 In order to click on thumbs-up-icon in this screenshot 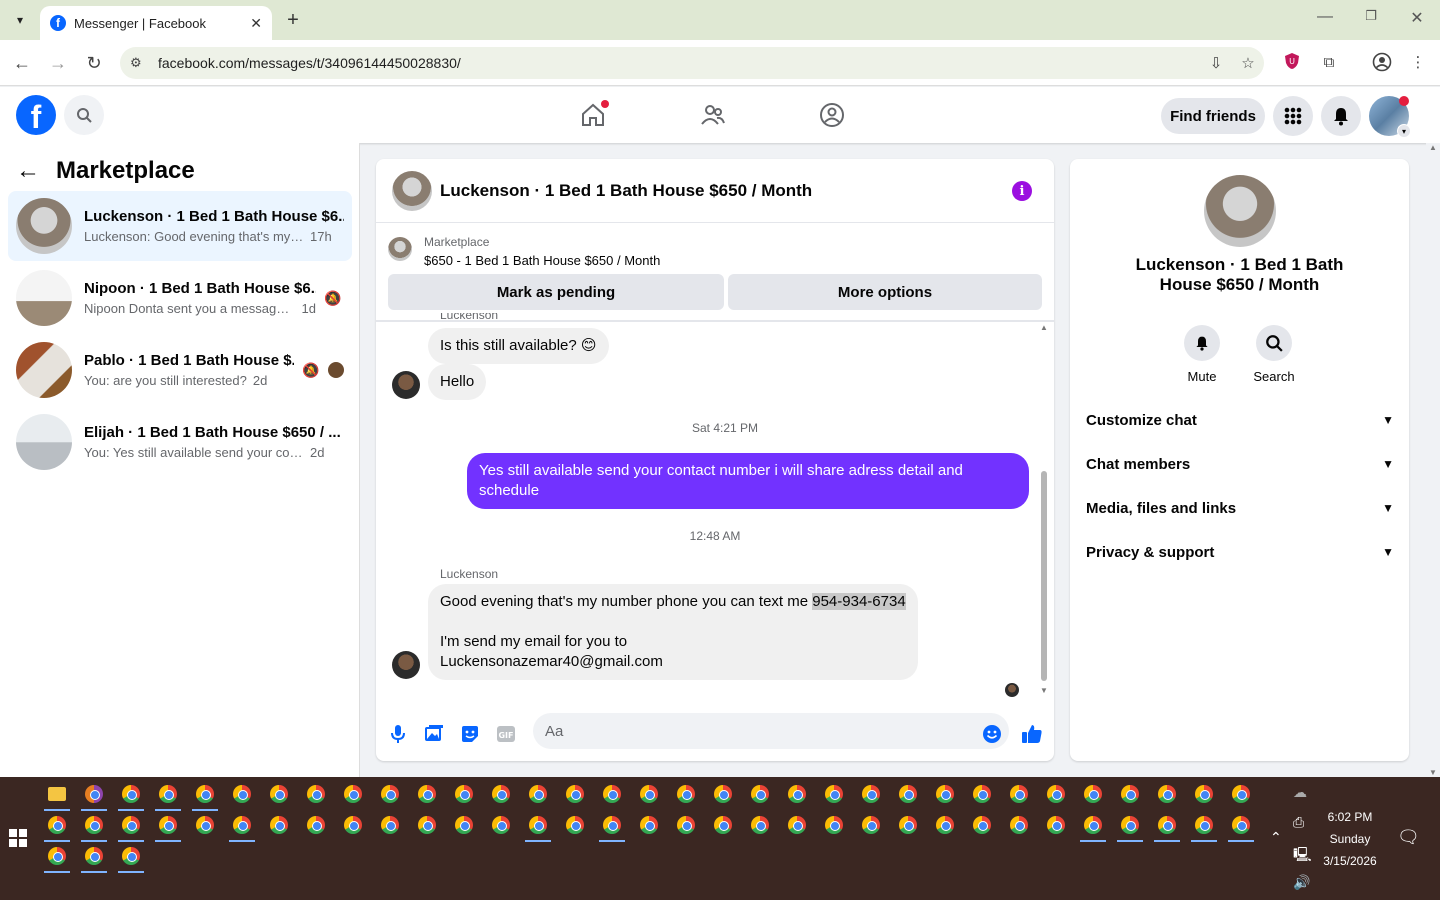, I will do `click(1032, 734)`.